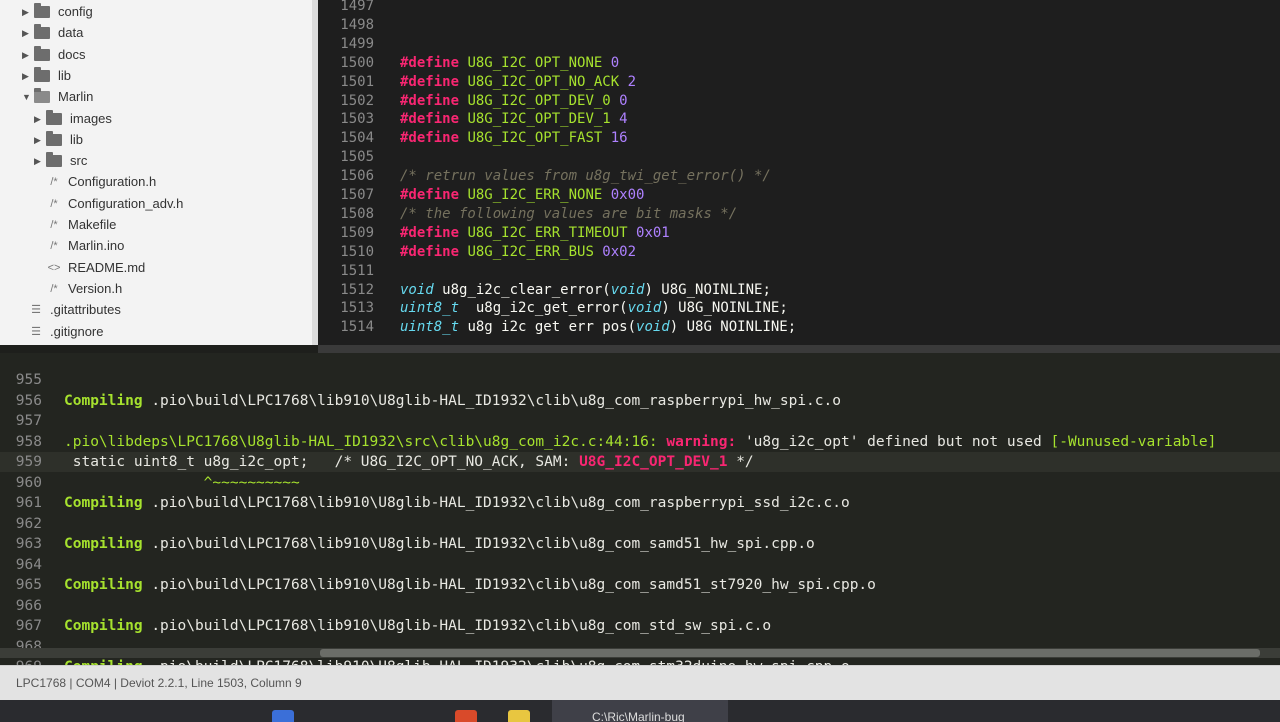 This screenshot has width=1280, height=722. I want to click on code-line: 1500 #define U8G_I2C_OPT_NONE 0, so click(468, 63).